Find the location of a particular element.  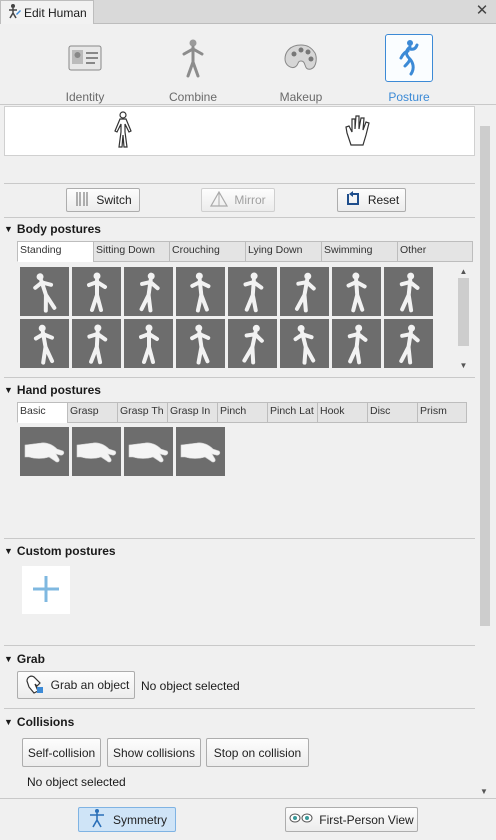

add-custom-posture-button is located at coordinates (46, 590).